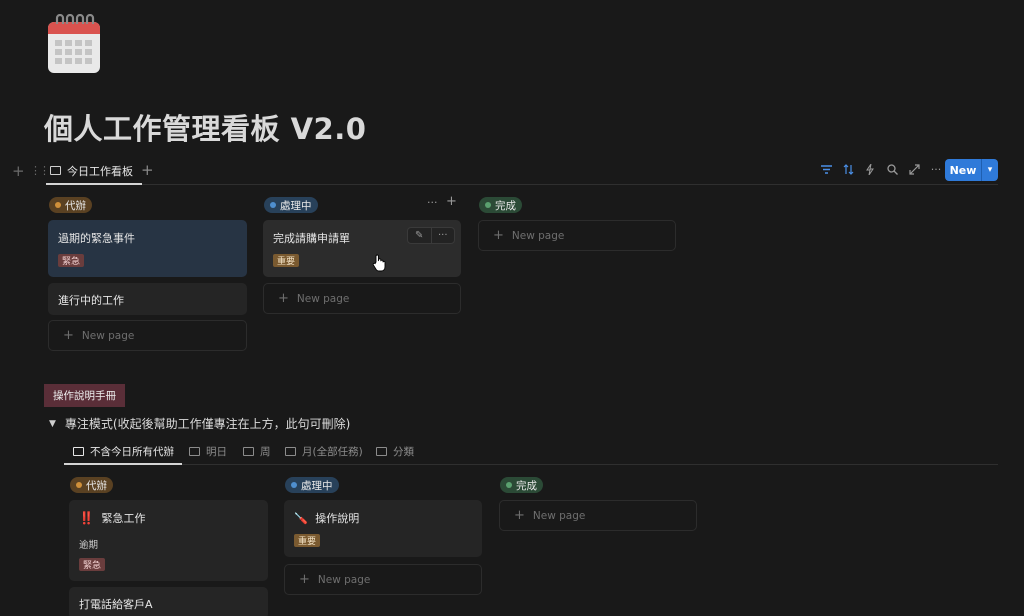 This screenshot has height=616, width=1024. Describe the element at coordinates (89, 545) in the screenshot. I see `card-property: 逾期` at that location.